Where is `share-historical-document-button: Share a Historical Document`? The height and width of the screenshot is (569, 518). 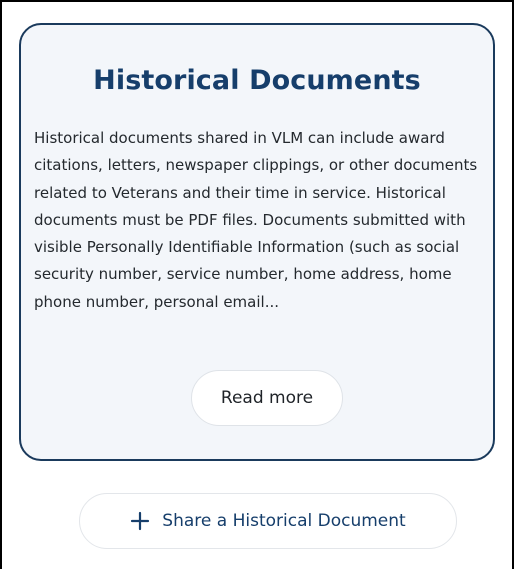 share-historical-document-button: Share a Historical Document is located at coordinates (268, 521).